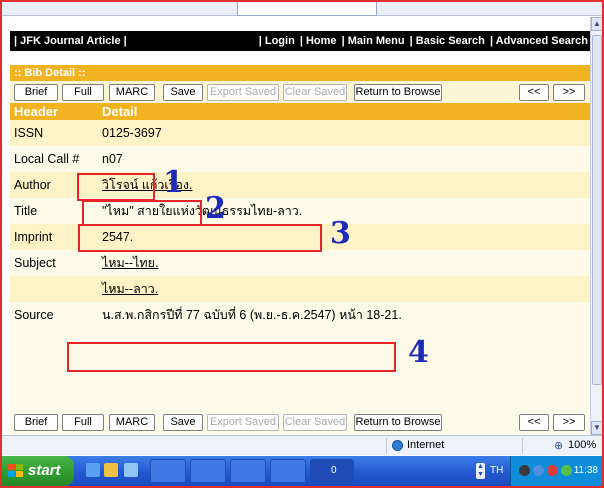  Describe the element at coordinates (215, 208) in the screenshot. I see `annotation-number-2: 2` at that location.